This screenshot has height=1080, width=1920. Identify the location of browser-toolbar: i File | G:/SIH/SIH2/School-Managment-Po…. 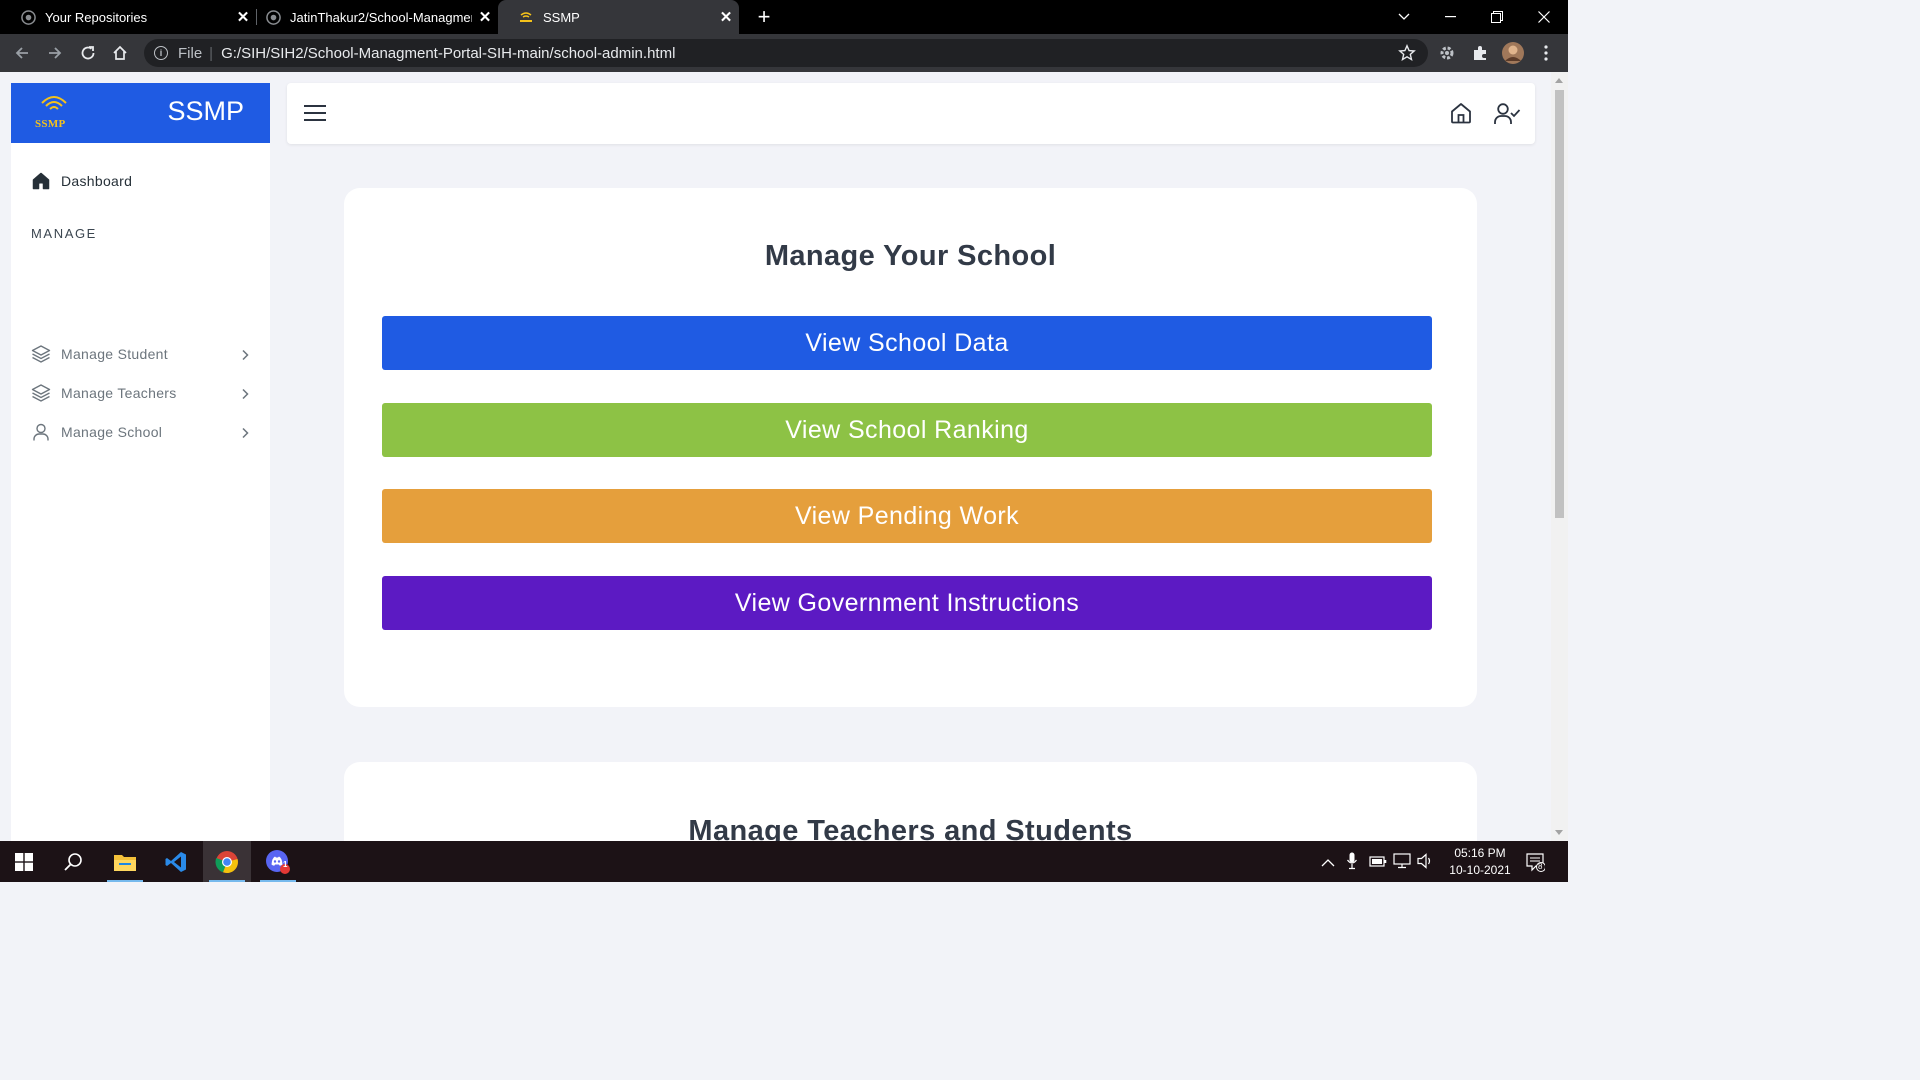
(784, 53).